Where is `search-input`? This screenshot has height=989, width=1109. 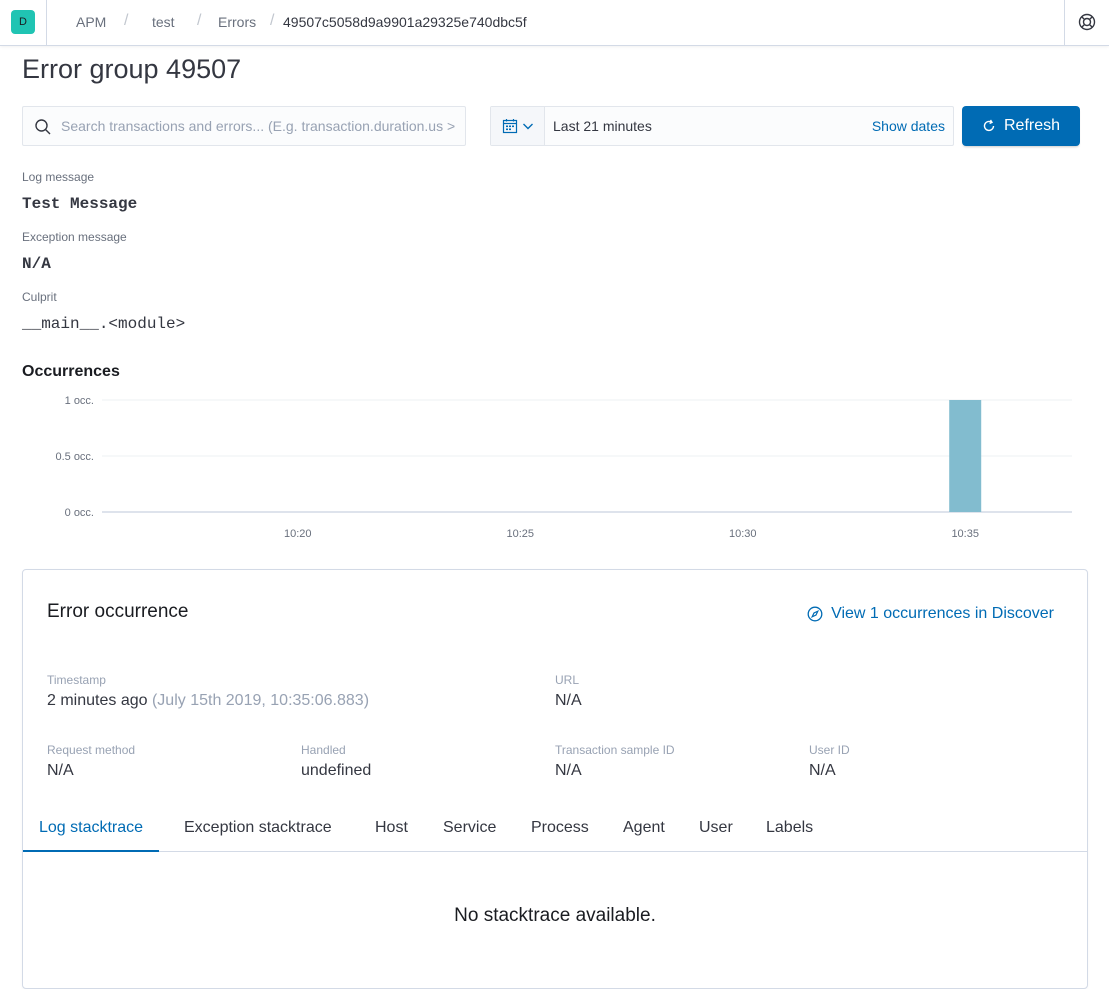 search-input is located at coordinates (259, 126).